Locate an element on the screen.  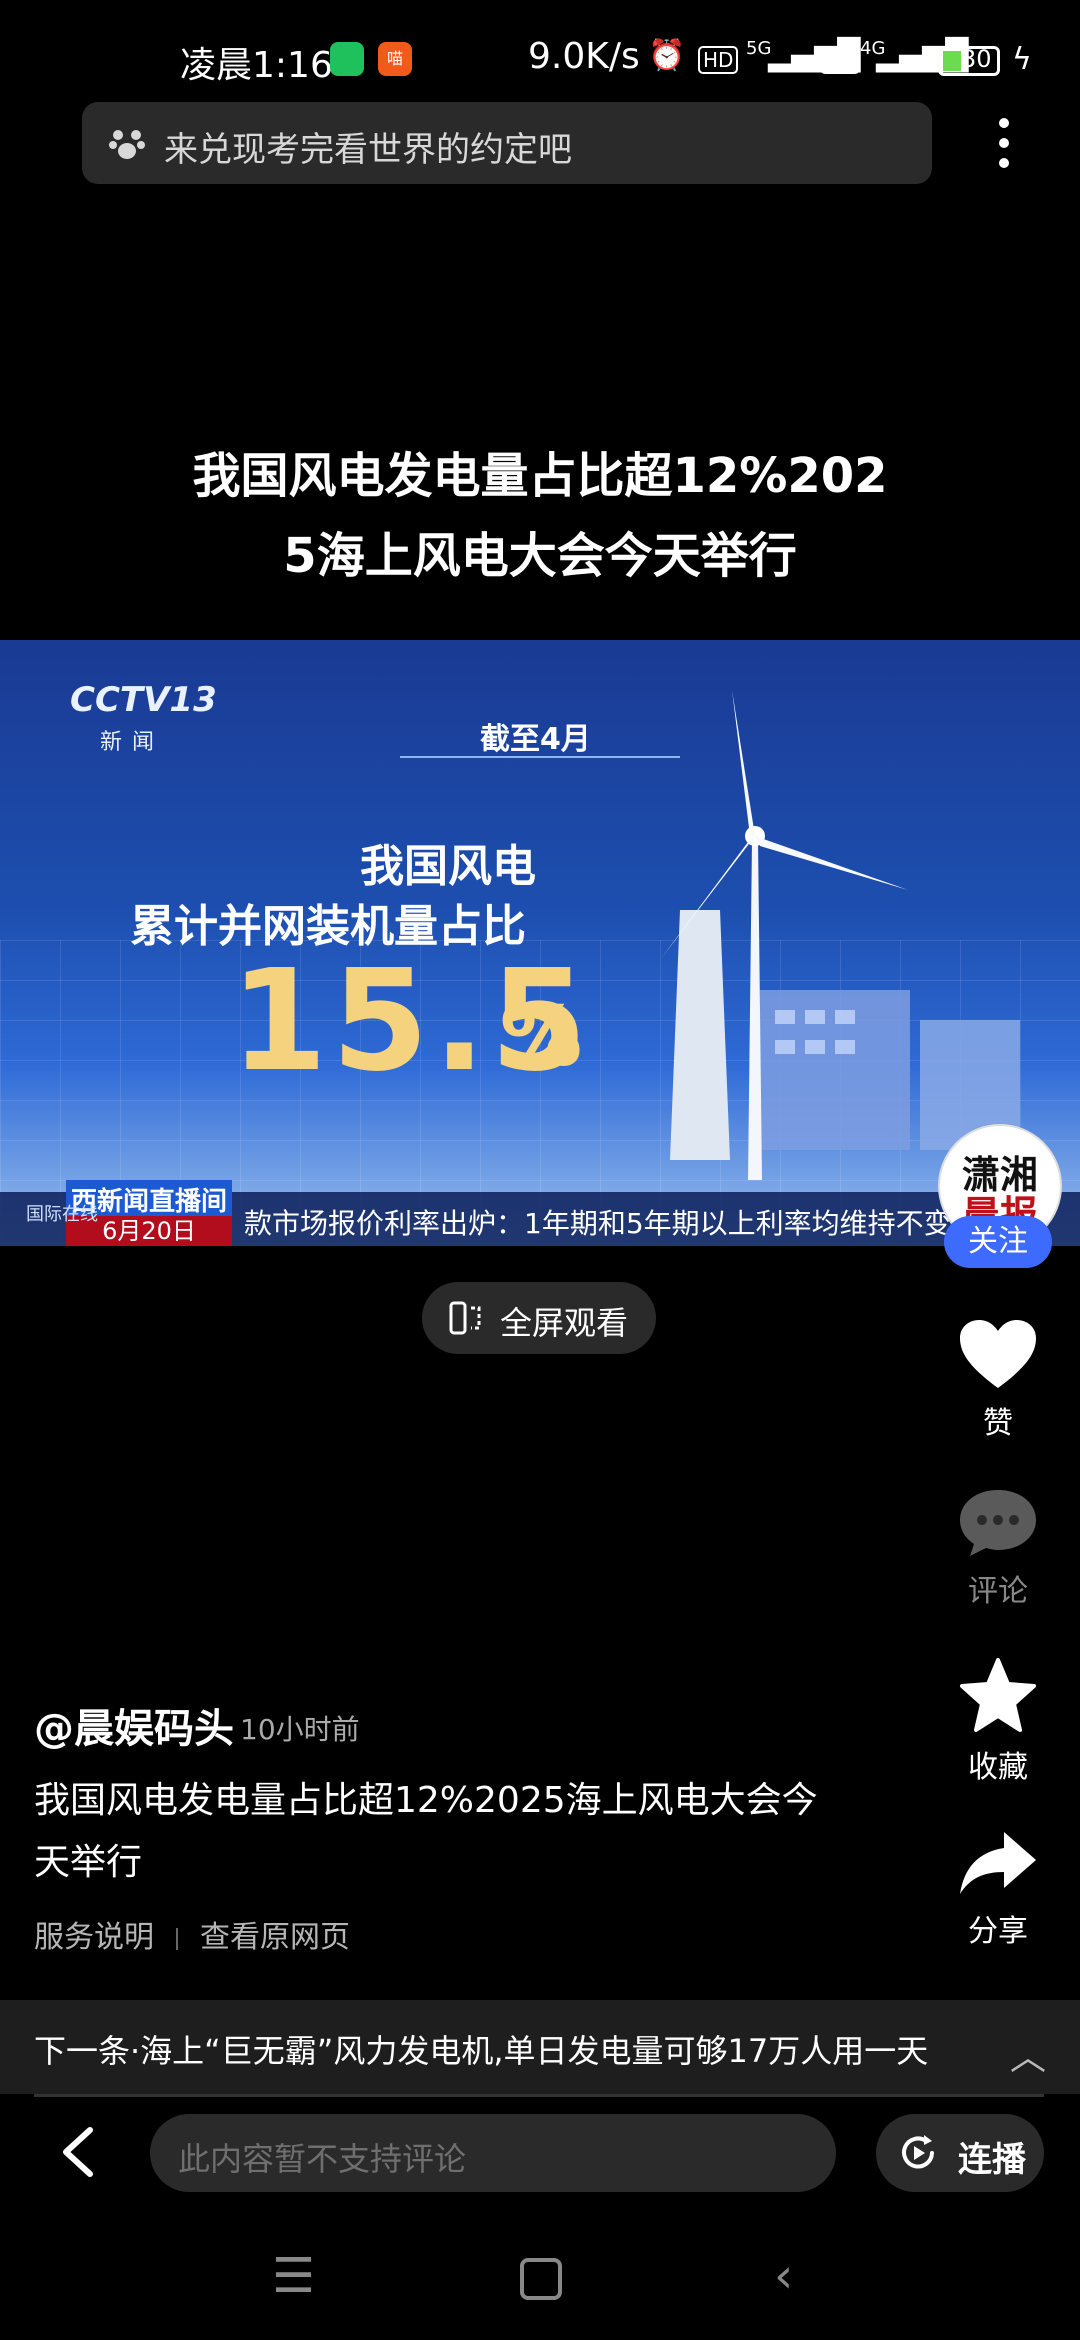
post-description: 我国风电发电量占比超12%2025海上风电大会今天举行 is located at coordinates (426, 1831).